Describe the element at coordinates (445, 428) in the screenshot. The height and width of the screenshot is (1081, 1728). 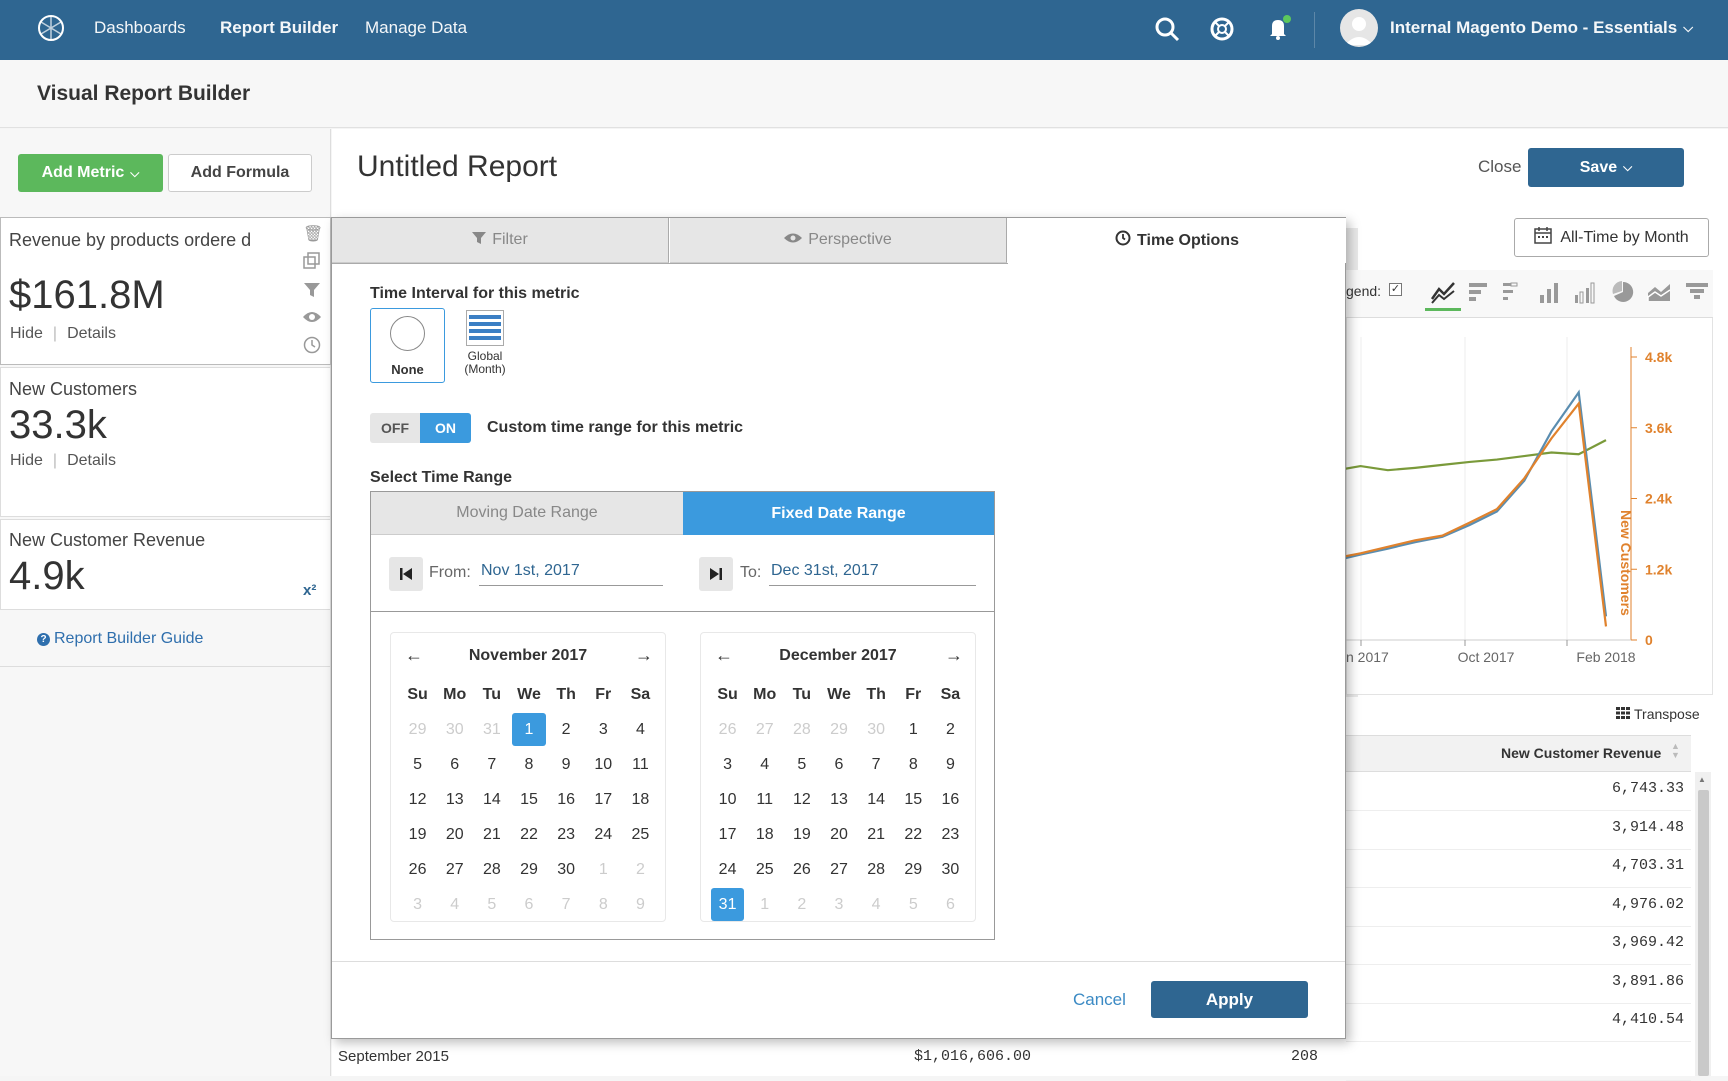
I see `toggle-on: ON` at that location.